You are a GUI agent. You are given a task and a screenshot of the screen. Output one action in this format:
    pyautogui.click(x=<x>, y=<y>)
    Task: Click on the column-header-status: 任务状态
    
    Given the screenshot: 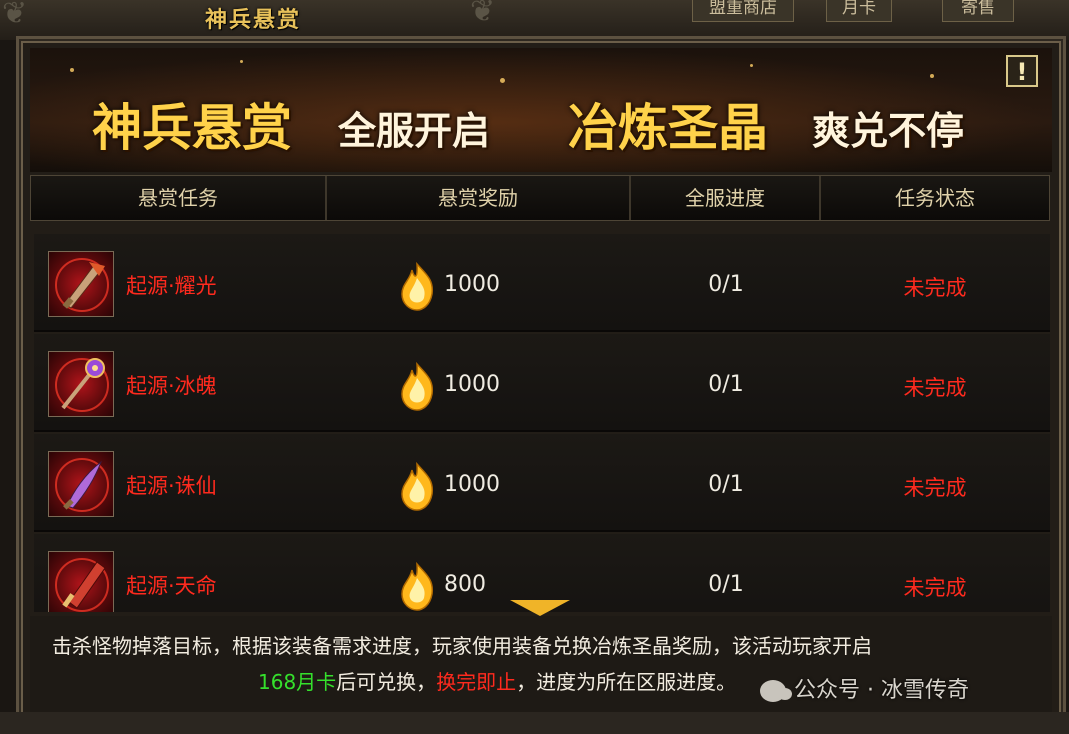 What is the action you would take?
    pyautogui.click(x=935, y=198)
    